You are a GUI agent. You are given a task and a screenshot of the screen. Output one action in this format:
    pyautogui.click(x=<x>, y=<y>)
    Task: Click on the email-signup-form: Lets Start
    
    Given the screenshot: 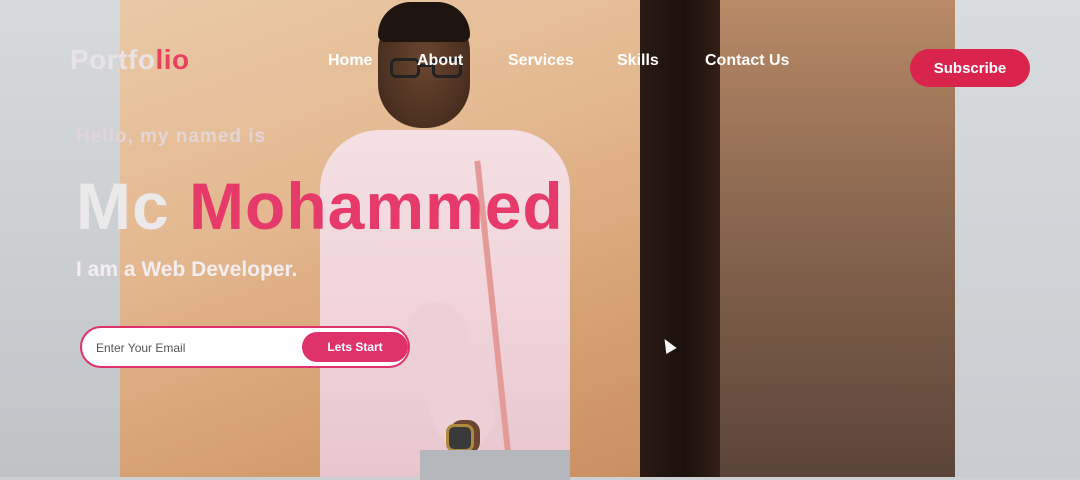 What is the action you would take?
    pyautogui.click(x=245, y=347)
    